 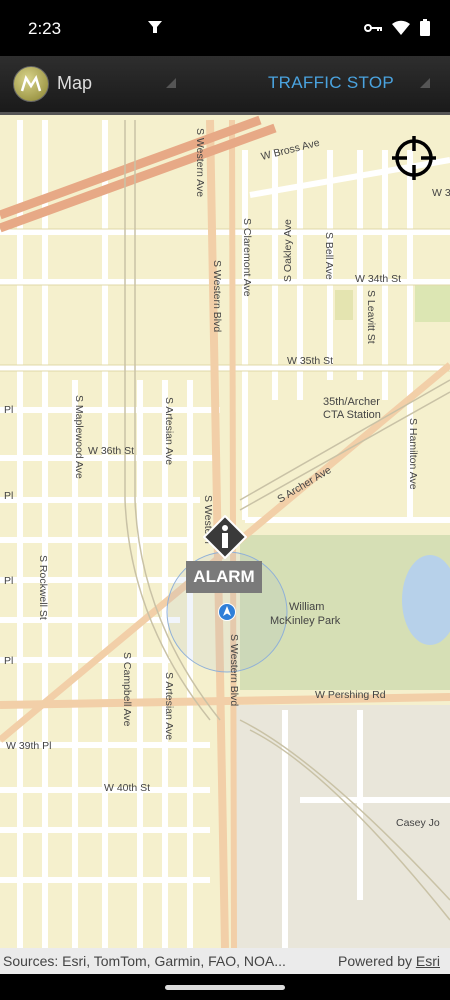 I want to click on street-label: W 39th Pl, so click(x=29, y=746).